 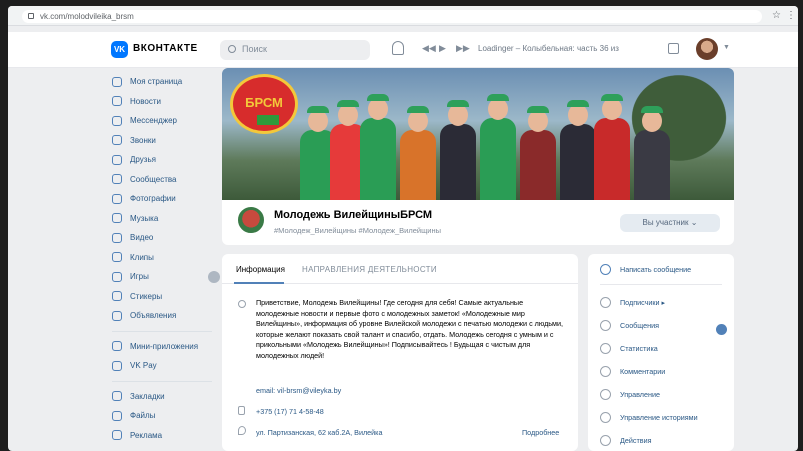 I want to click on sidebar-item: Новости, so click(x=167, y=102).